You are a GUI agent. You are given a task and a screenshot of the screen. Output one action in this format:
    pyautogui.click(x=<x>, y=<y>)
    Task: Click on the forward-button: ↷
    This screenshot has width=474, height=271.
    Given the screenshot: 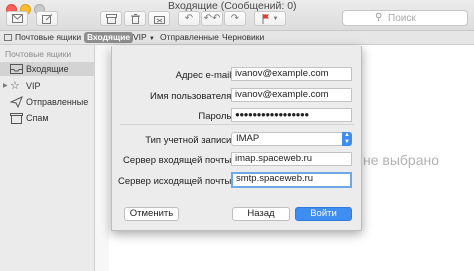 What is the action you would take?
    pyautogui.click(x=235, y=18)
    